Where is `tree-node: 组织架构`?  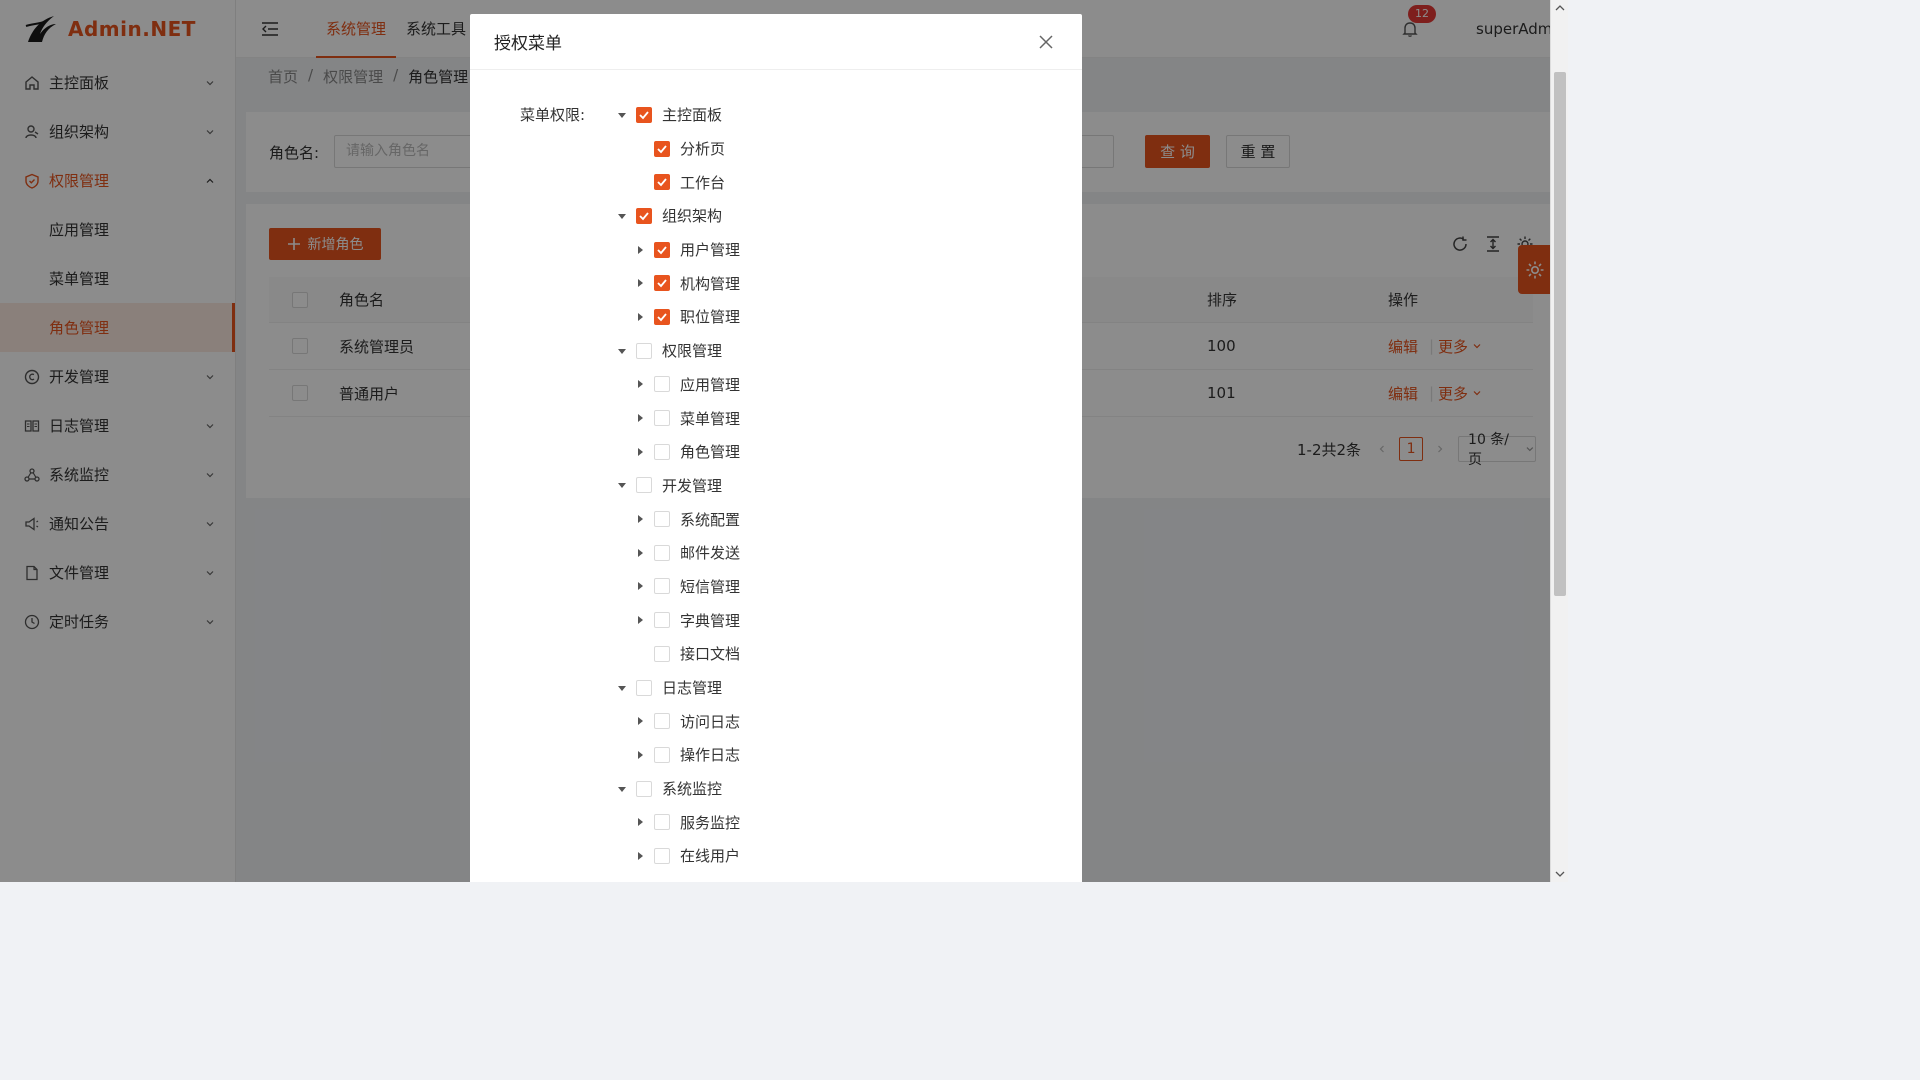
tree-node: 组织架构 is located at coordinates (677, 216).